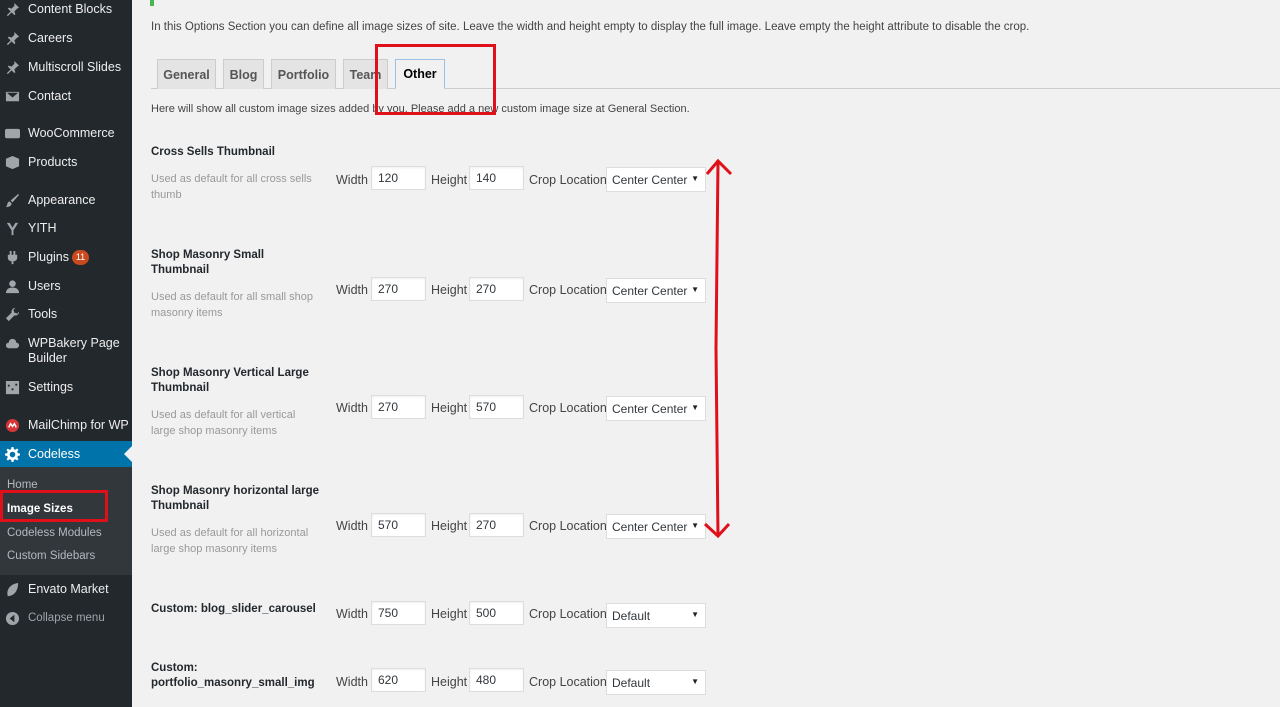 The width and height of the screenshot is (1280, 707). Describe the element at coordinates (71, 133) in the screenshot. I see `sidebar-item-label: WooCommerce` at that location.